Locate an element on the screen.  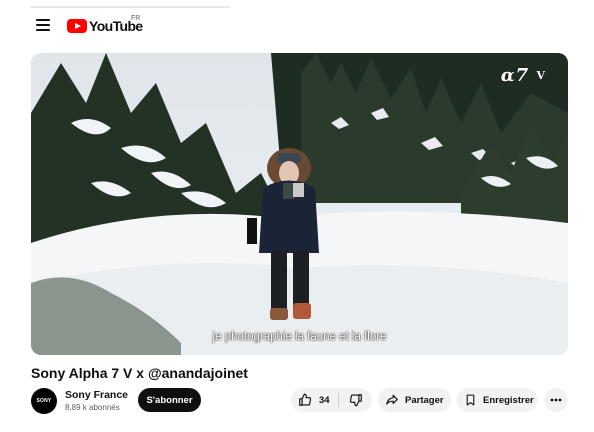
share-button: Partager is located at coordinates (414, 400).